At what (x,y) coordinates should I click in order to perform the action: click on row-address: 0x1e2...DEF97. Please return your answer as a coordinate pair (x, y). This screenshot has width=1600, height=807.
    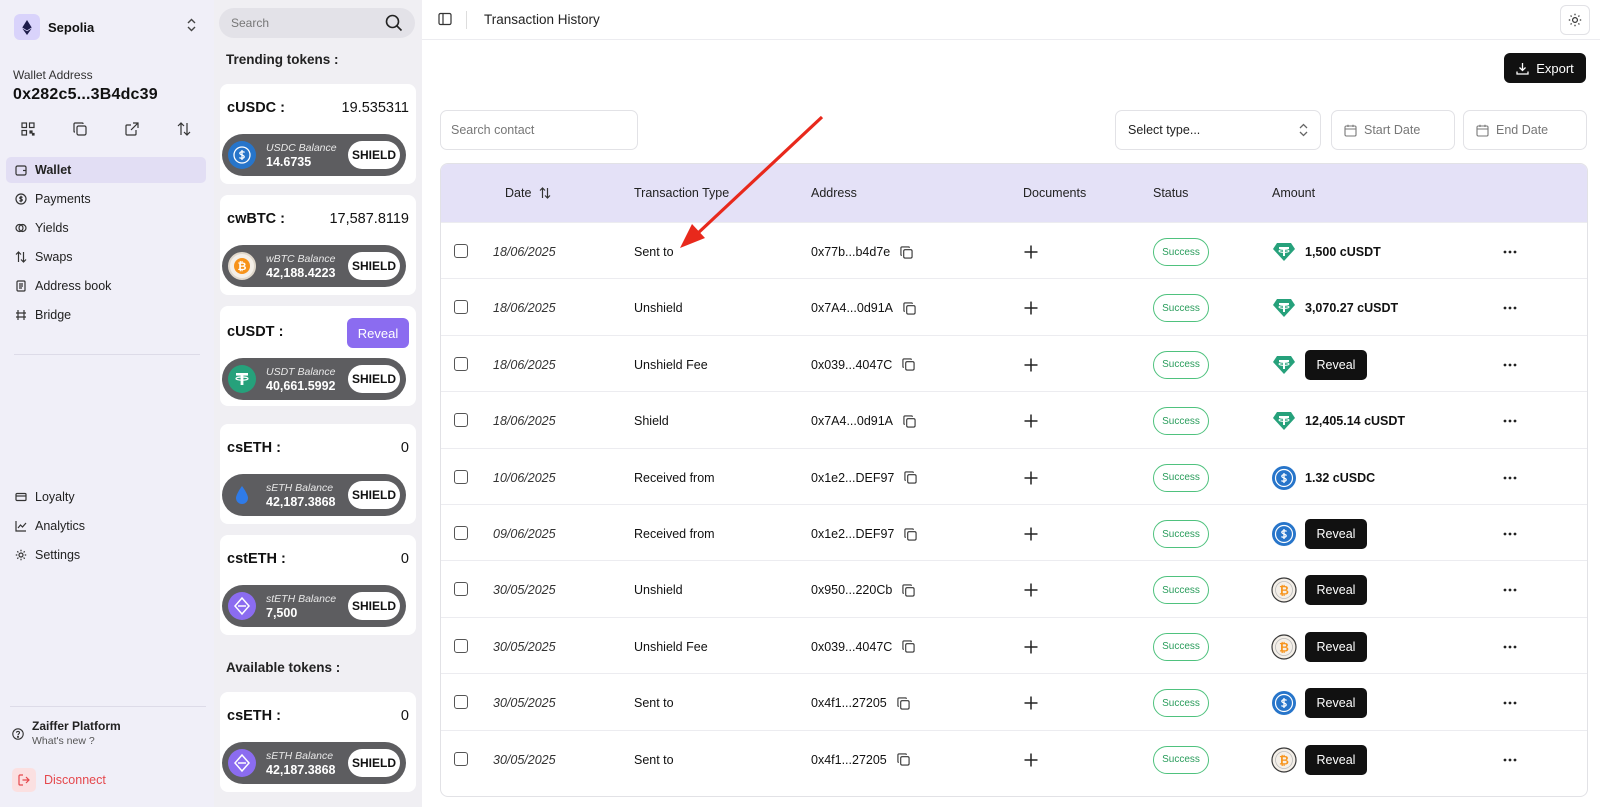
    Looking at the image, I should click on (864, 534).